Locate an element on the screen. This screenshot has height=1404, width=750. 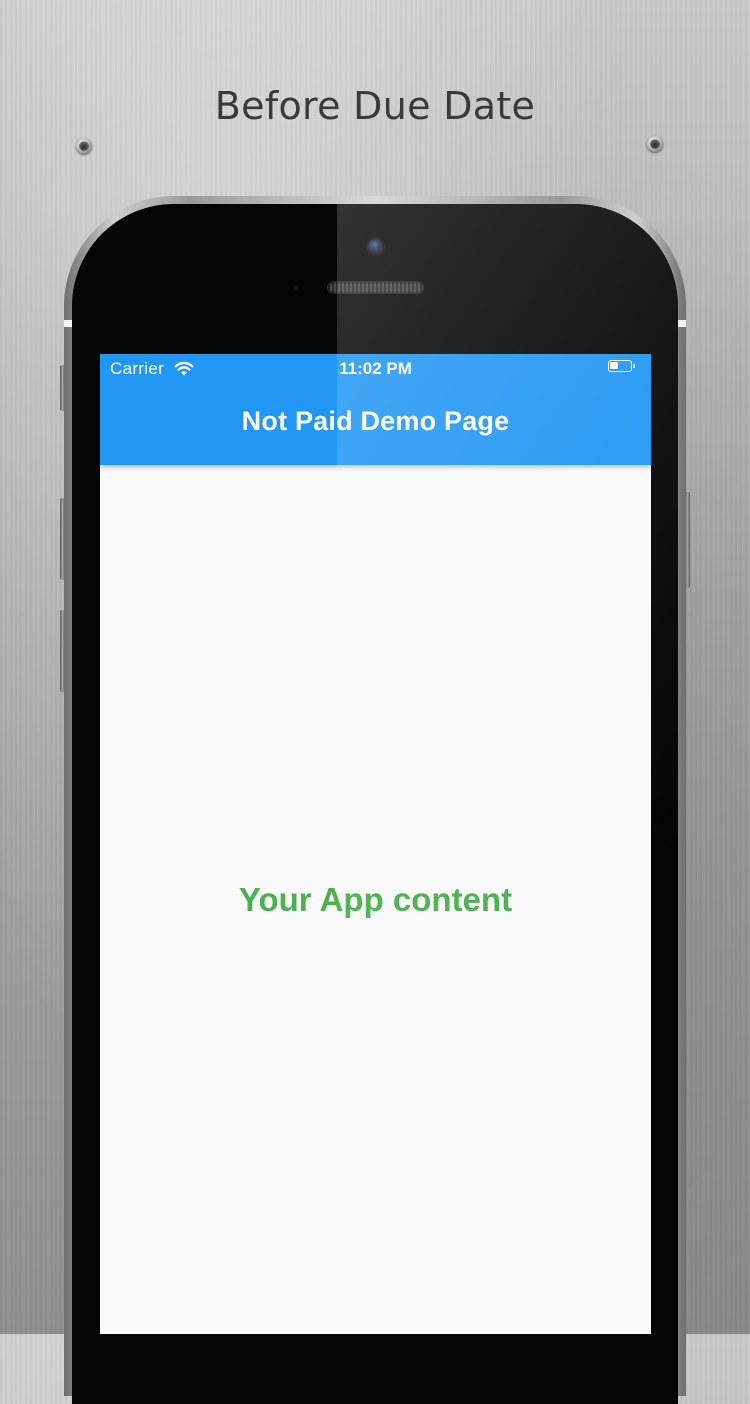
front-camera-icon is located at coordinates (375, 246).